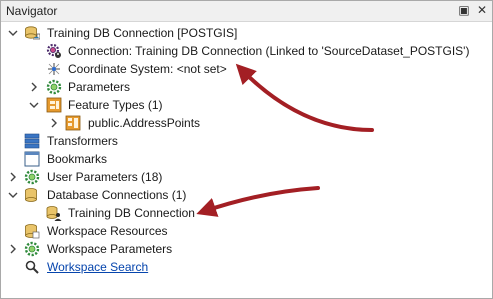 The image size is (493, 299). I want to click on tree-item-transformers: Transformers, so click(245, 141).